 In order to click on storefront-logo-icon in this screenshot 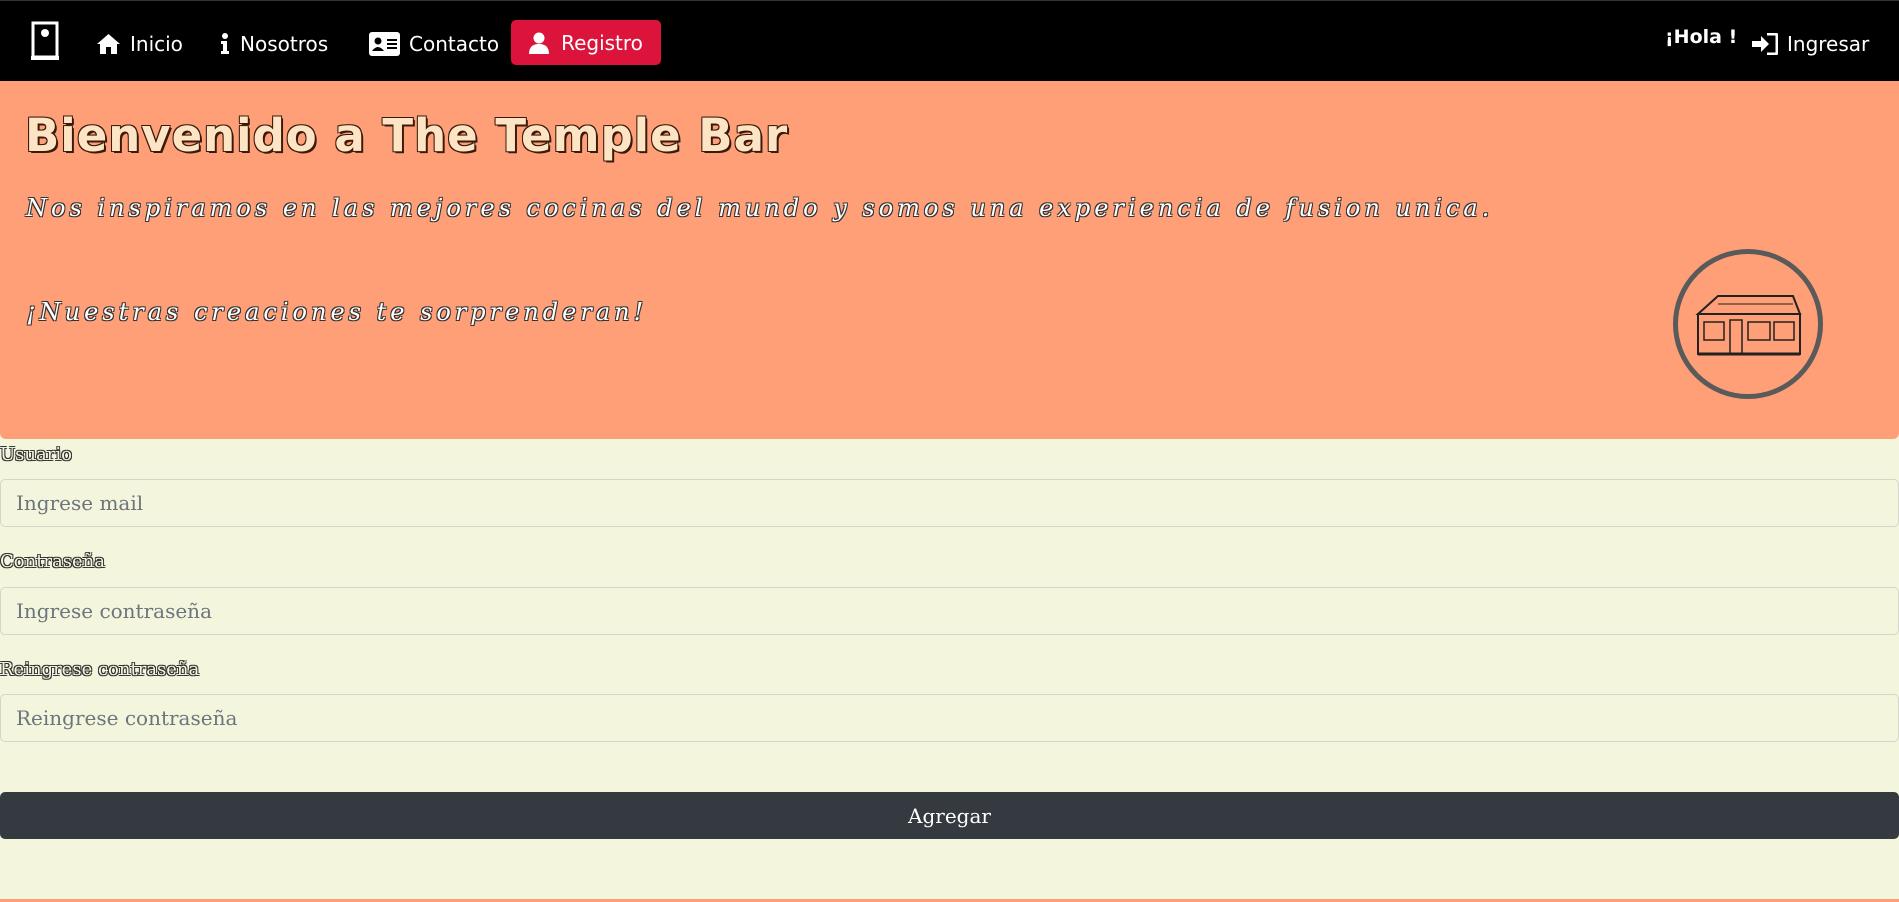, I will do `click(1748, 324)`.